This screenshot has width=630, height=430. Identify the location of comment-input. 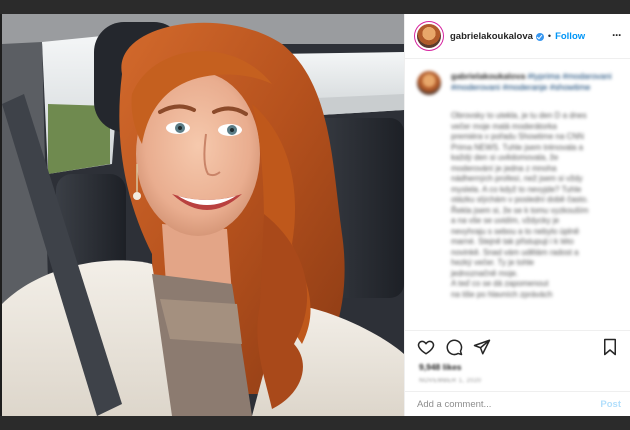
(509, 404).